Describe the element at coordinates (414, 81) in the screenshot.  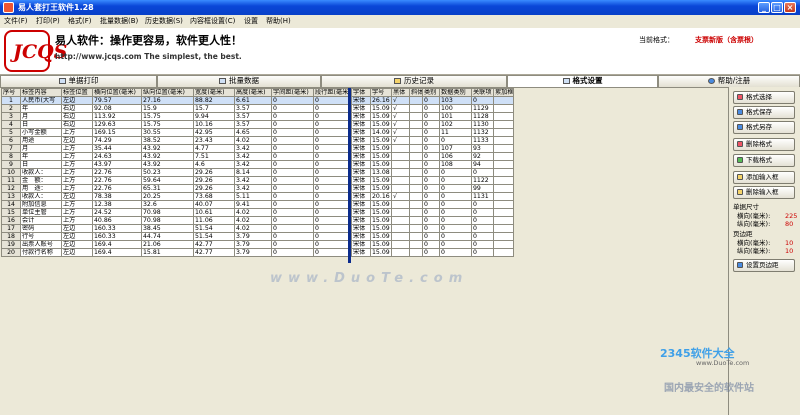
I see `tab-history: 历史记录` at that location.